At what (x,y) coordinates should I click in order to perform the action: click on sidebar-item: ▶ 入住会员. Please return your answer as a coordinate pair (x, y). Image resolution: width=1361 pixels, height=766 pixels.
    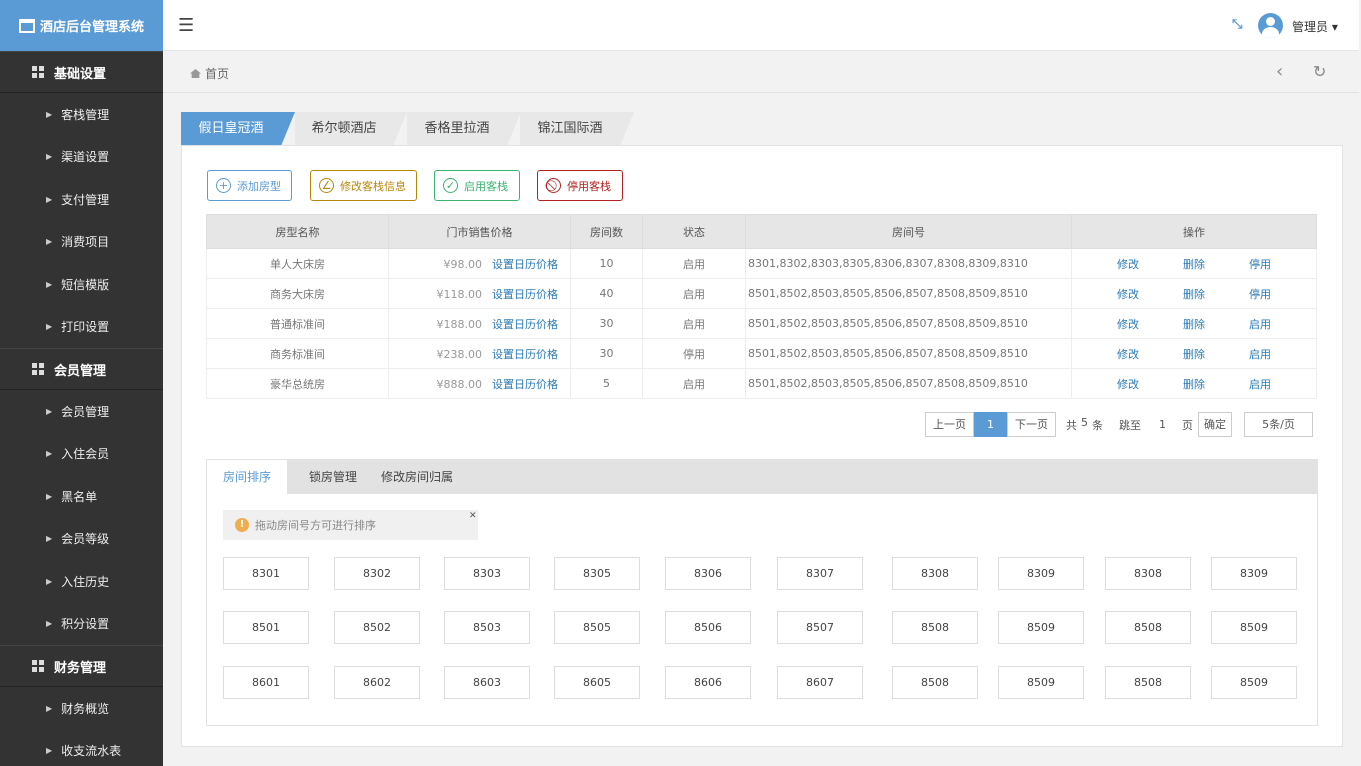
    Looking at the image, I should click on (81, 454).